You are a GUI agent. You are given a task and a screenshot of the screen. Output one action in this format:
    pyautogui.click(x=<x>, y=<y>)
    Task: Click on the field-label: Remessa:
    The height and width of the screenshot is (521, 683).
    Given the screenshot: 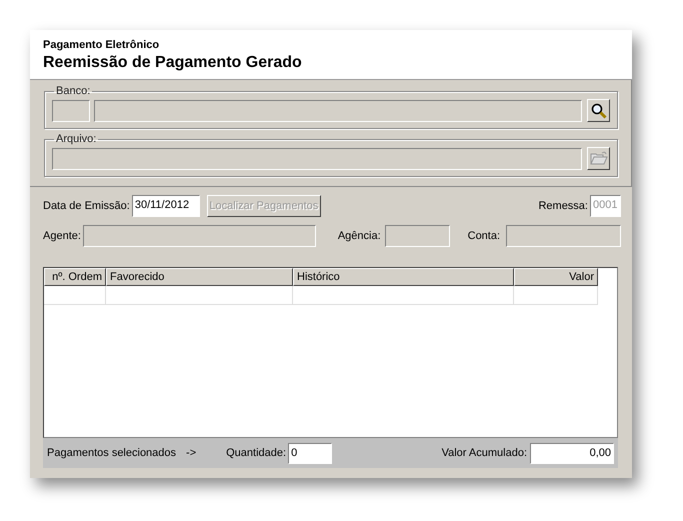 What is the action you would take?
    pyautogui.click(x=563, y=206)
    